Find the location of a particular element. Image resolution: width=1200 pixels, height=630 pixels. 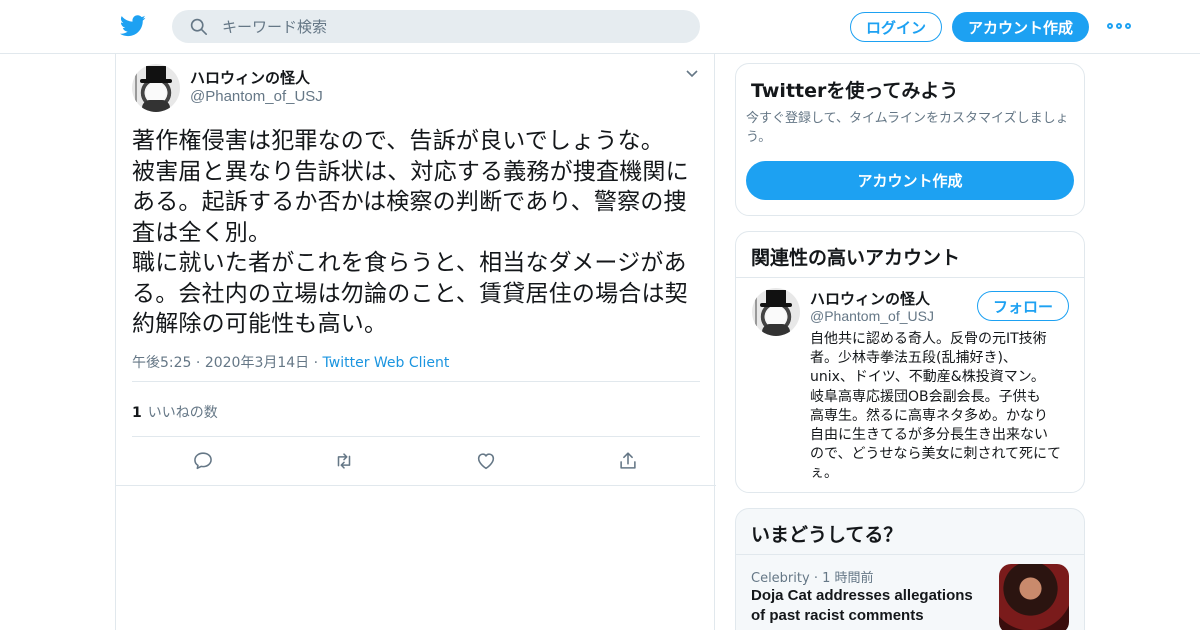

account-handle: @Phantom_of_USJ is located at coordinates (872, 316).